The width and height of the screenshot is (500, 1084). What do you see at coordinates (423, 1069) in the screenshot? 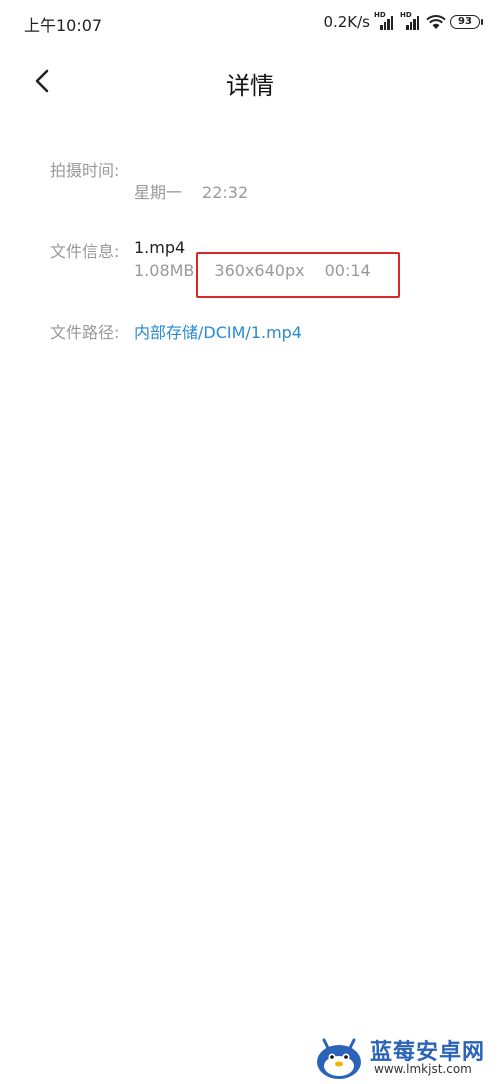
I see `watermark-url: www.lmkjst.com` at bounding box center [423, 1069].